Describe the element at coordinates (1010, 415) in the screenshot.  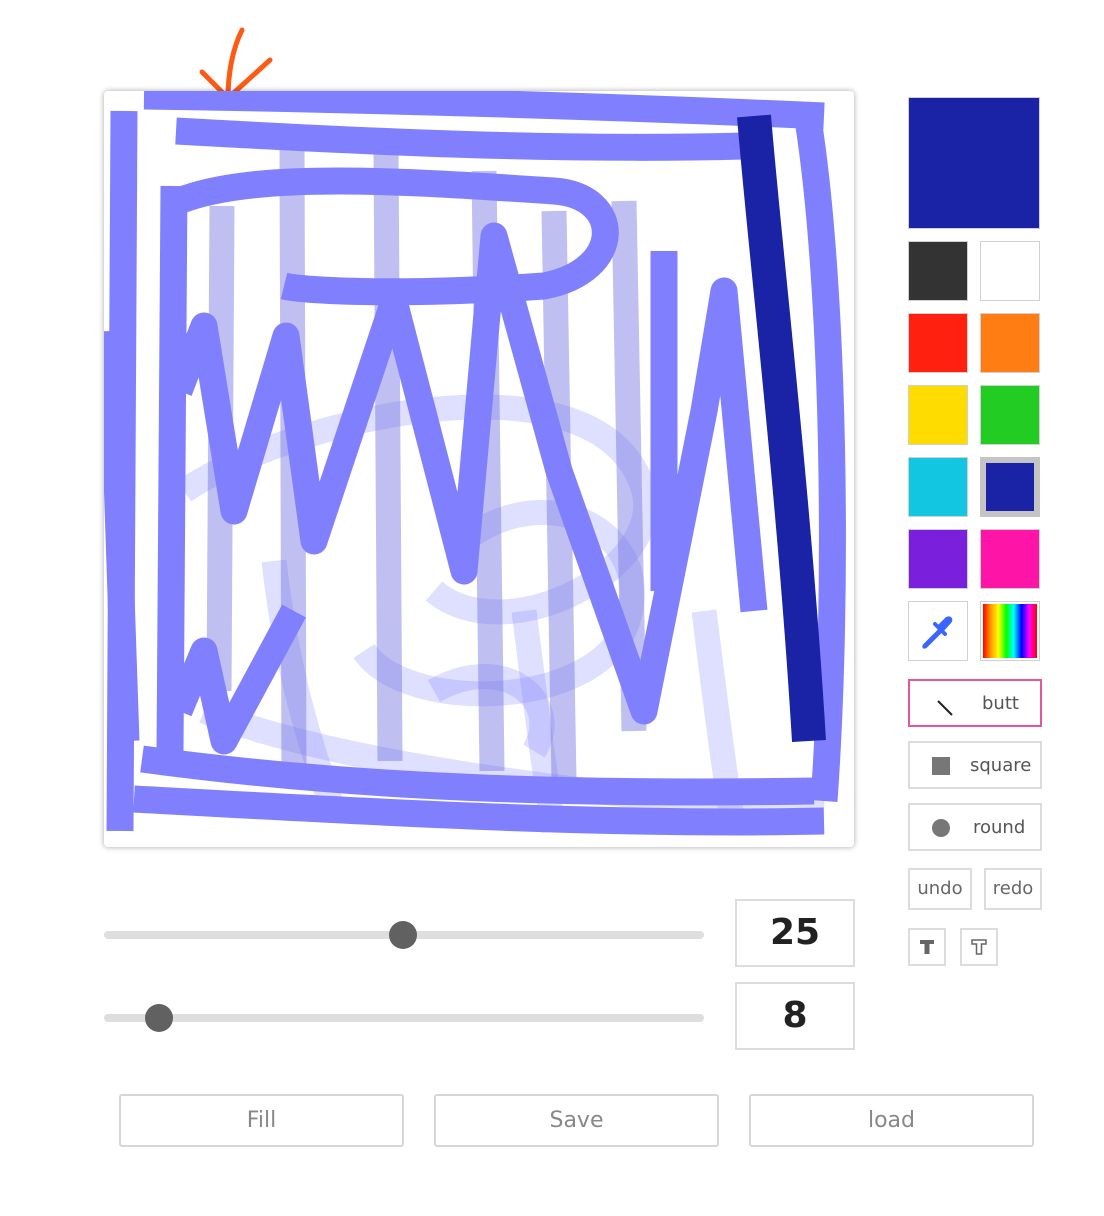
I see `swatch-green` at that location.